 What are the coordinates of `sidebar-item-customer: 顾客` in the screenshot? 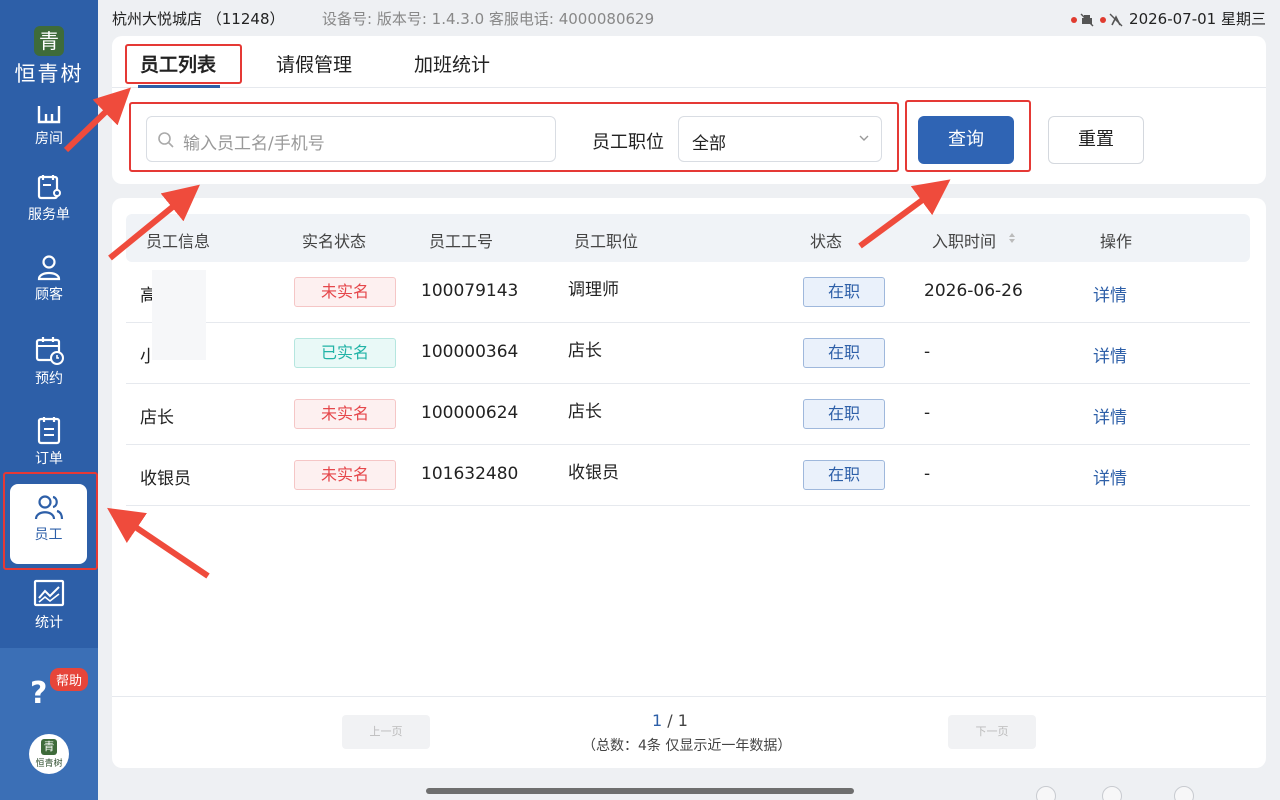 It's located at (49, 280).